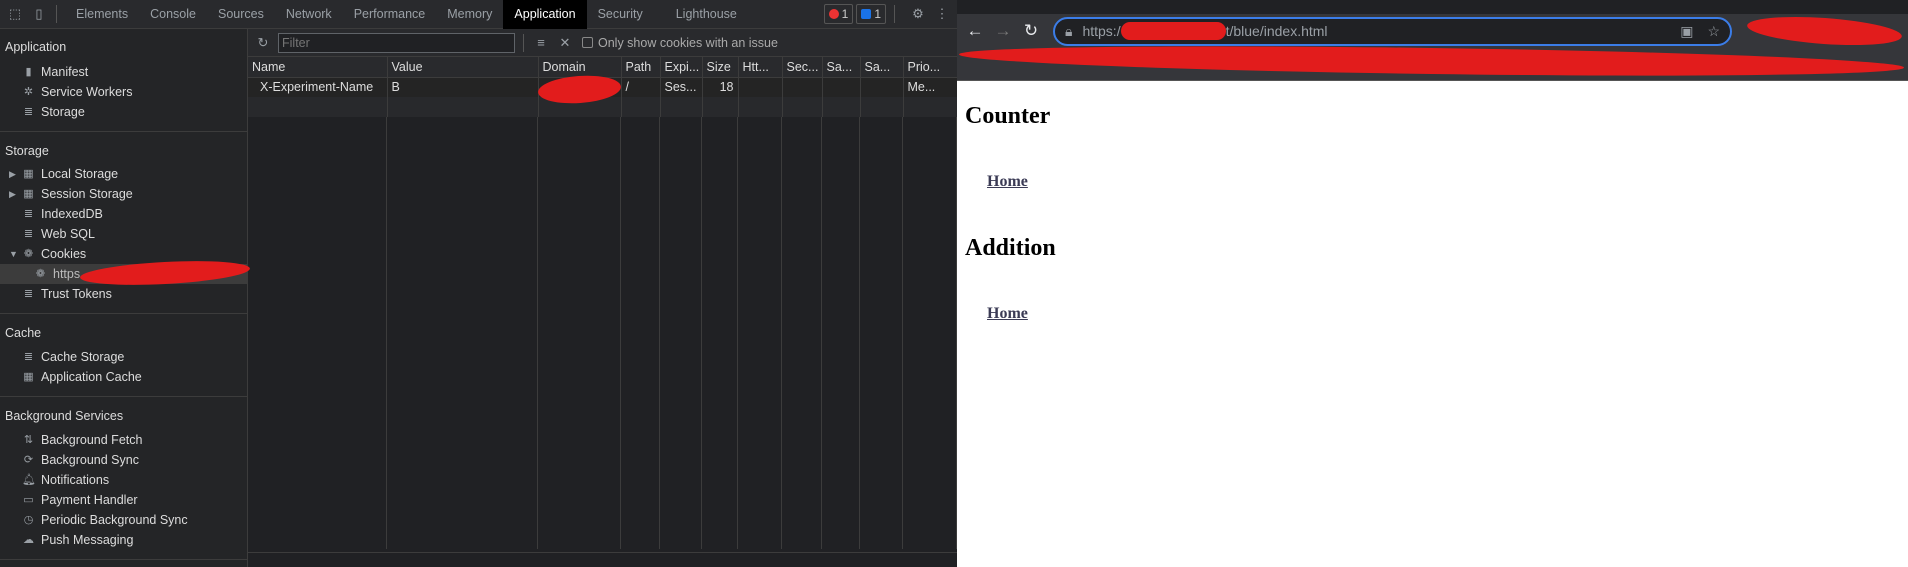  I want to click on sidebar-item-notifications: 🔔︎ Notifications, so click(123, 480).